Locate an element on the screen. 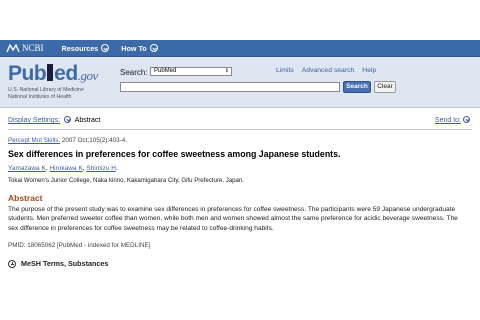 This screenshot has height=320, width=480. author-list: Yamazawa K, Hirokawa K, Shimizu H. is located at coordinates (63, 168).